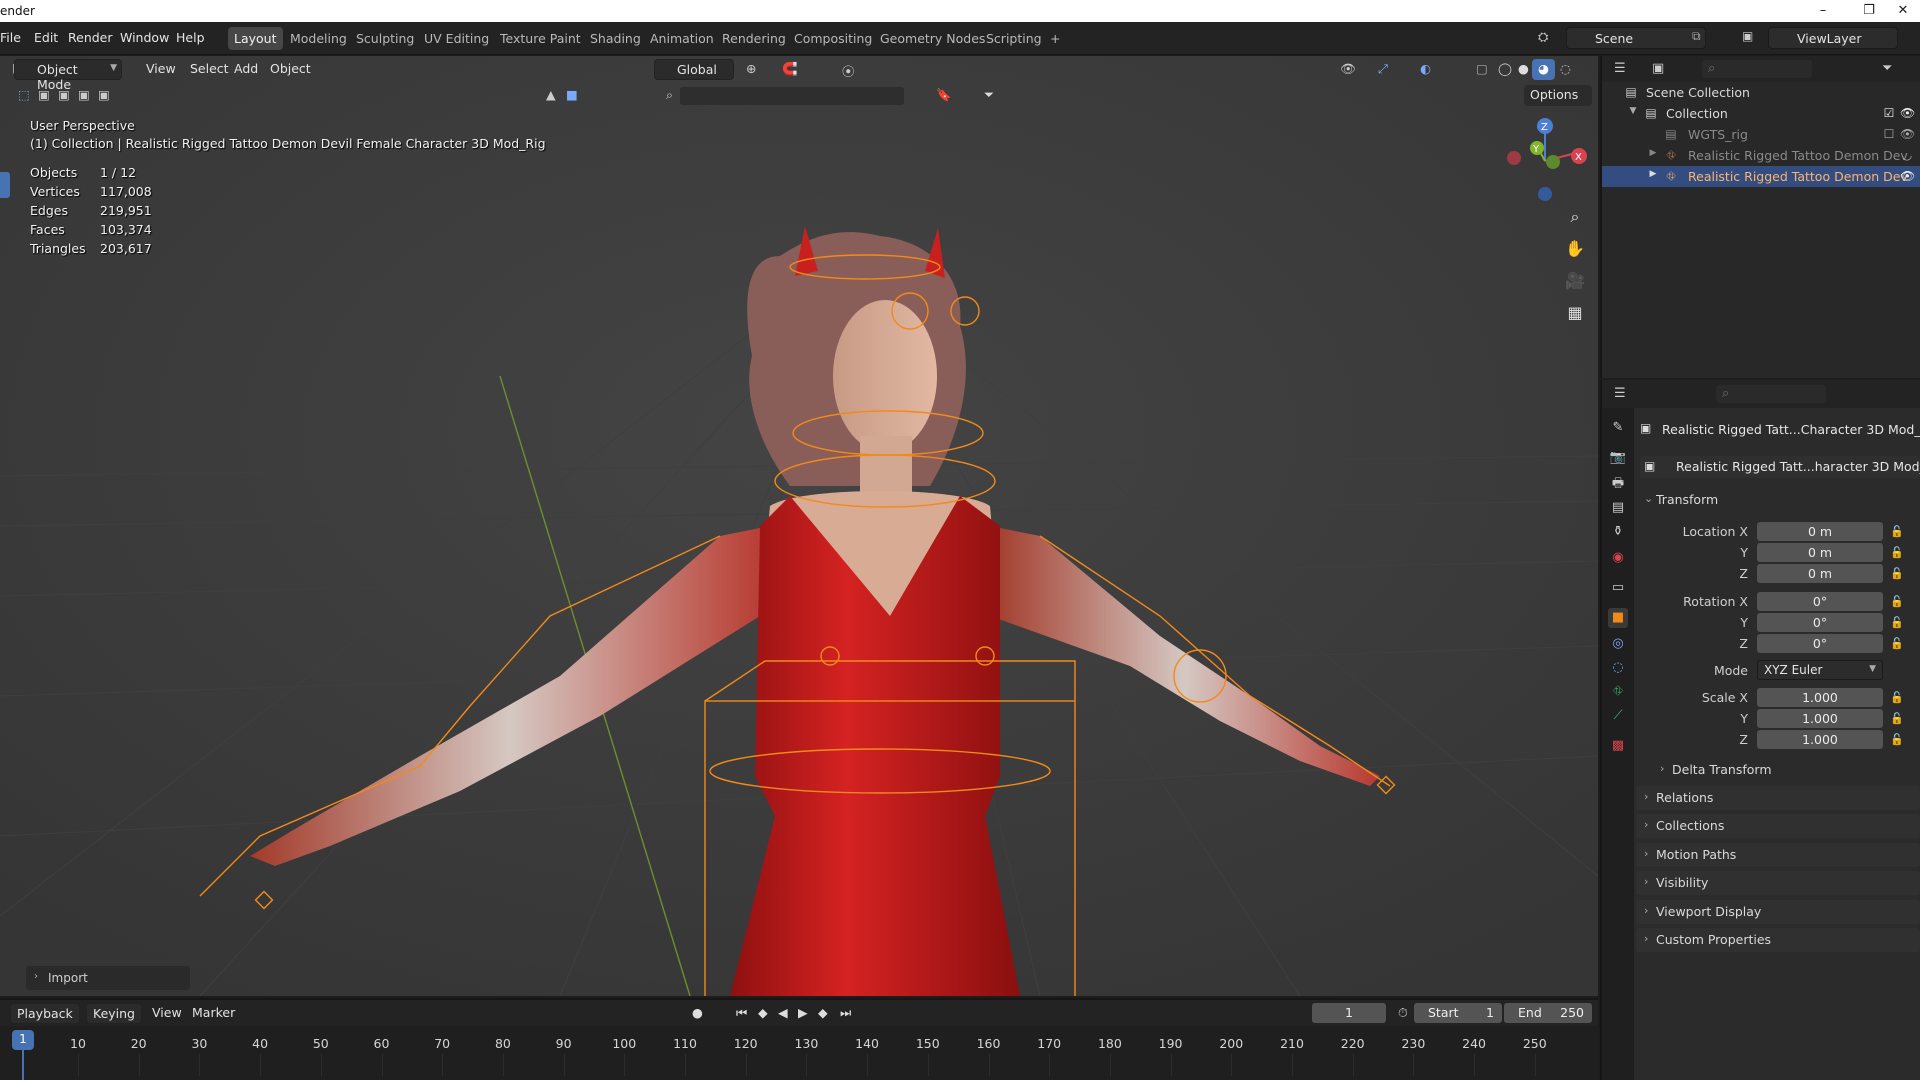 This screenshot has height=1080, width=1920. Describe the element at coordinates (1820, 718) in the screenshot. I see `scale-y-field: 1.000` at that location.